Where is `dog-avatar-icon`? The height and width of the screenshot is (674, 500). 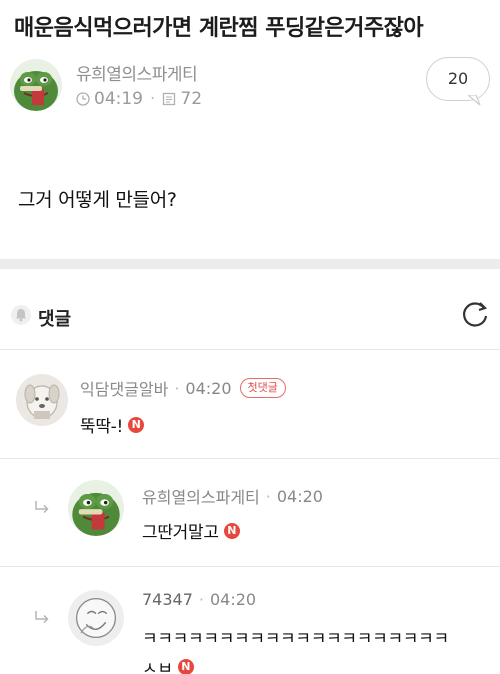
dog-avatar-icon is located at coordinates (42, 400).